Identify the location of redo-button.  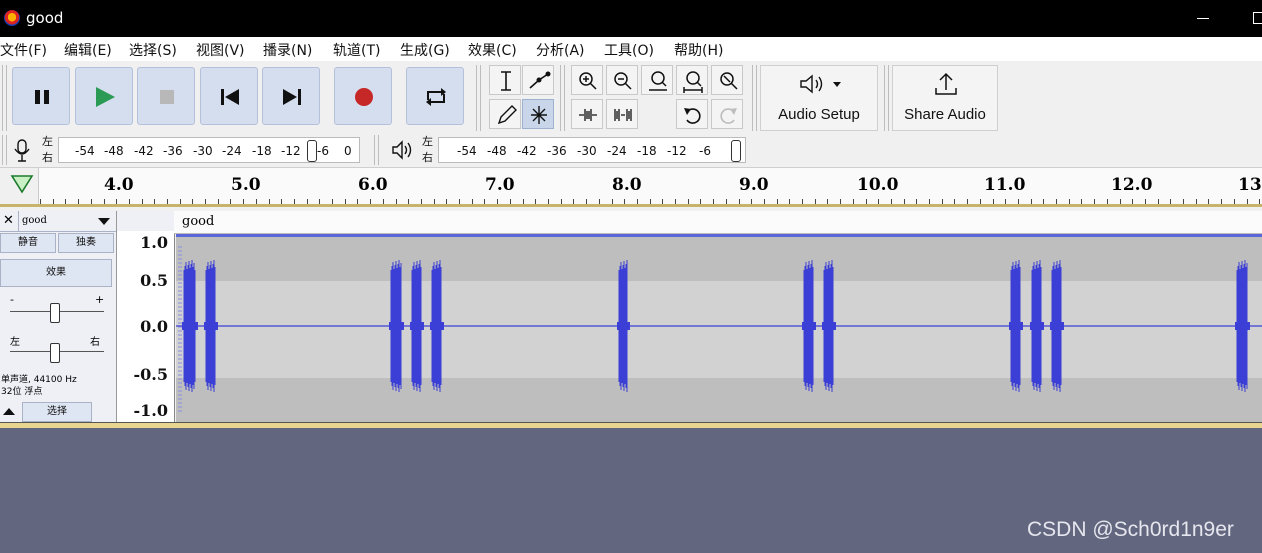
(727, 114).